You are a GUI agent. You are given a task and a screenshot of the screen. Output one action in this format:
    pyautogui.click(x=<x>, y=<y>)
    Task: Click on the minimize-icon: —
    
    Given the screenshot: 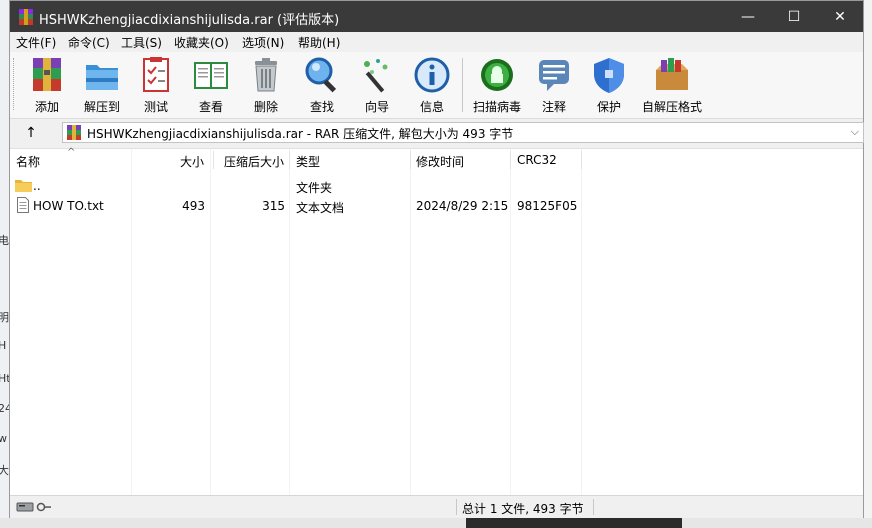 What is the action you would take?
    pyautogui.click(x=748, y=16)
    